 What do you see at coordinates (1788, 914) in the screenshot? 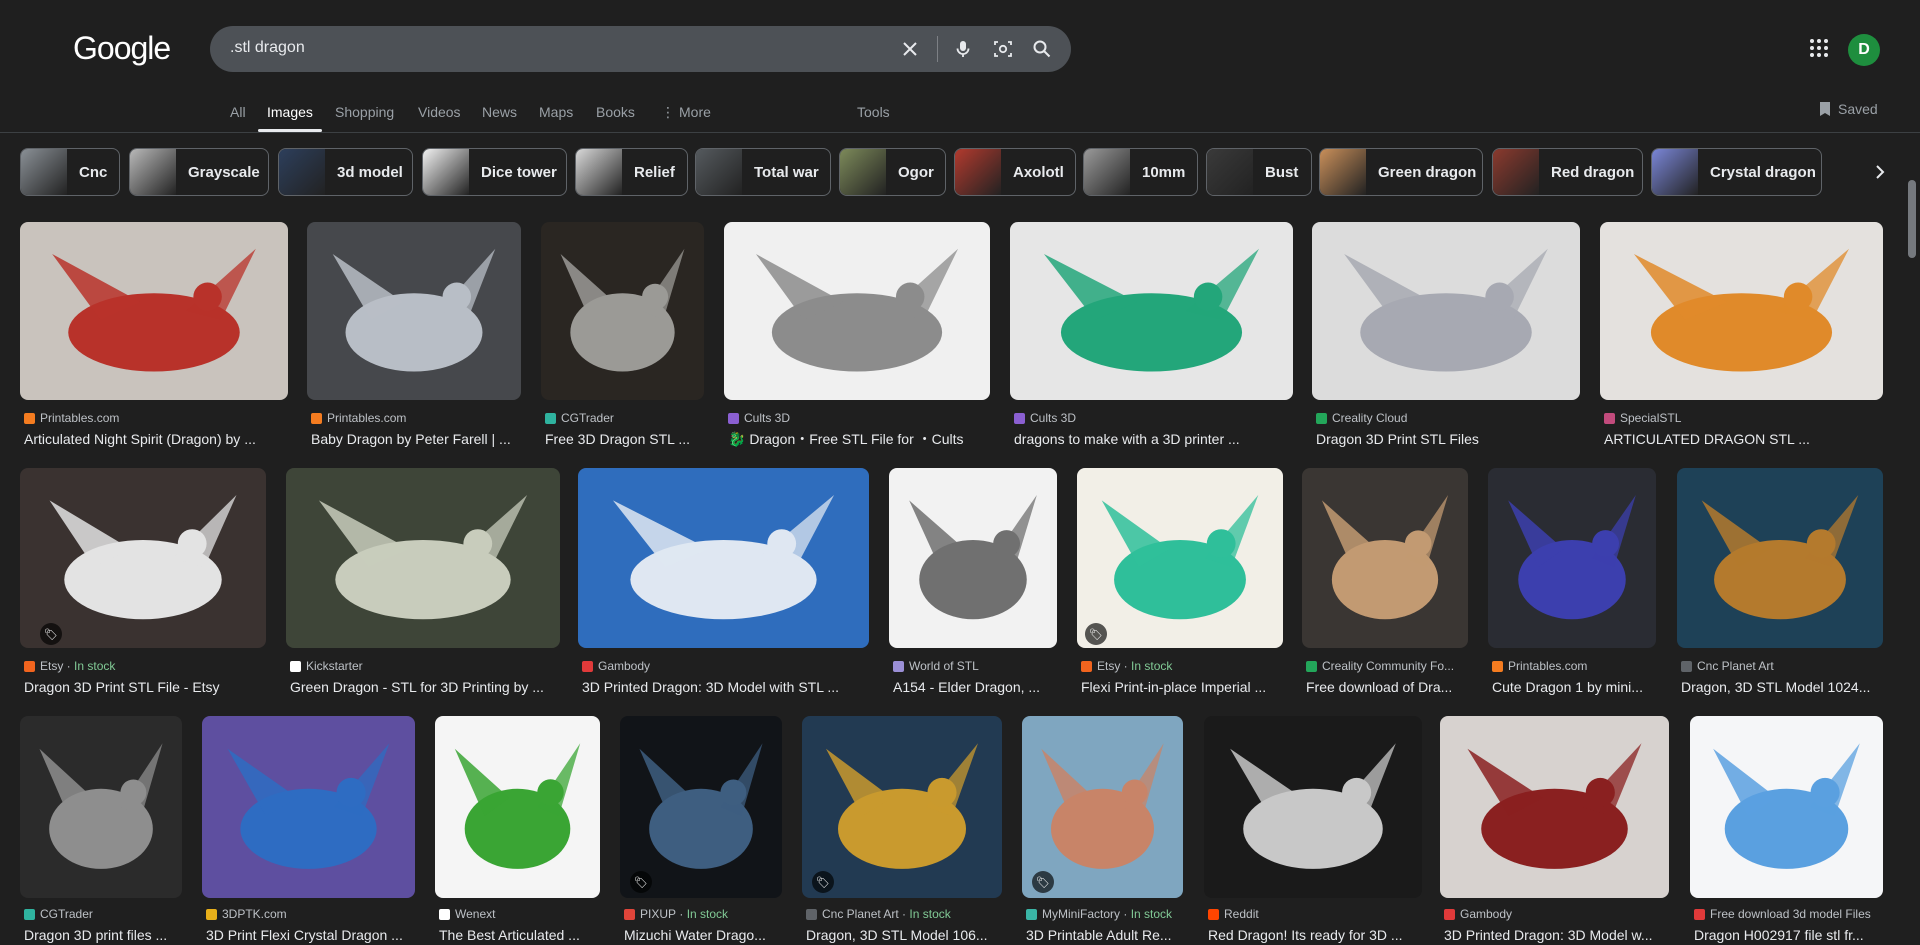
I see `result-source: Free download 3d model Files` at bounding box center [1788, 914].